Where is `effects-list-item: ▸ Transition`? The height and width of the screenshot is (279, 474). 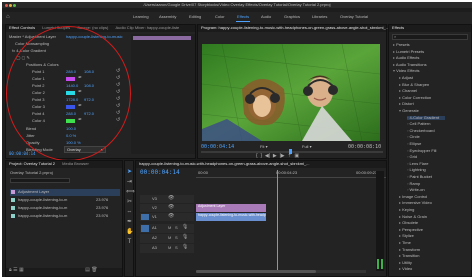 effects-list-item: ▸ Transition is located at coordinates (409, 256).